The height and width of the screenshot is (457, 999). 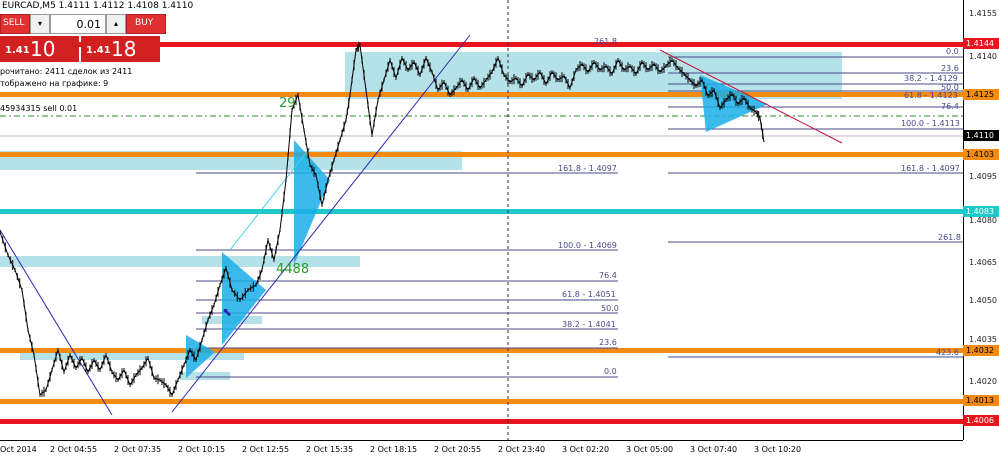 I want to click on time-label: 2 Oct 04:55, so click(x=74, y=449).